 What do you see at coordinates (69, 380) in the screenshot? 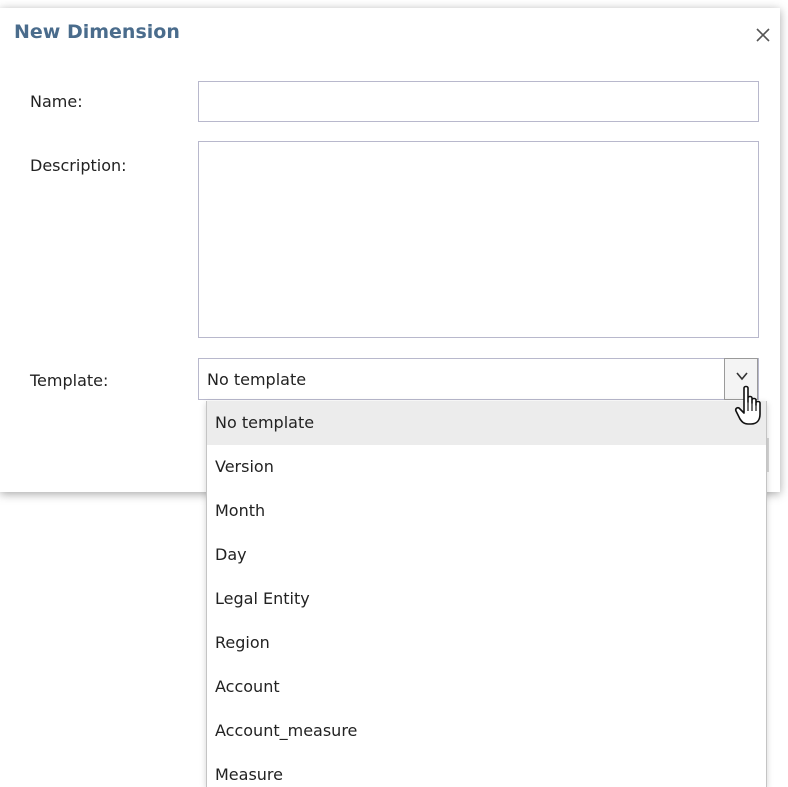
I see `template-label: Template:` at bounding box center [69, 380].